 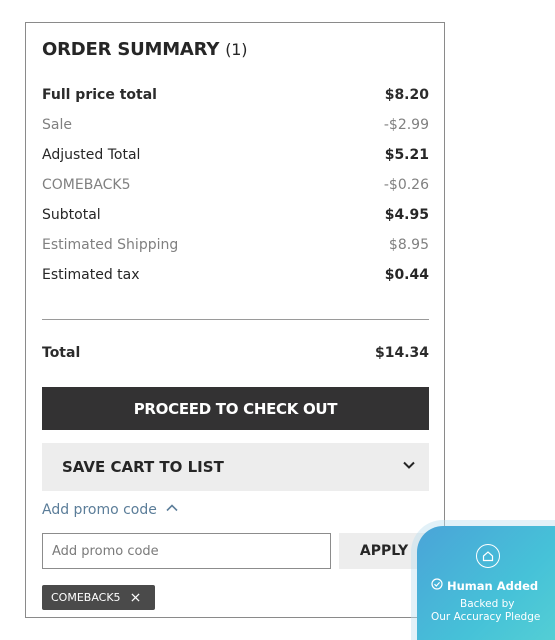 What do you see at coordinates (406, 185) in the screenshot?
I see `line-value: -$0.26` at bounding box center [406, 185].